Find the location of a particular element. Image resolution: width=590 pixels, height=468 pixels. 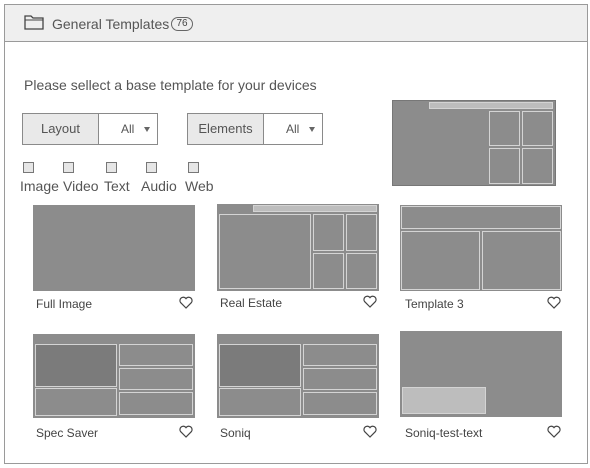

layout-filter: Layout All is located at coordinates (90, 129).